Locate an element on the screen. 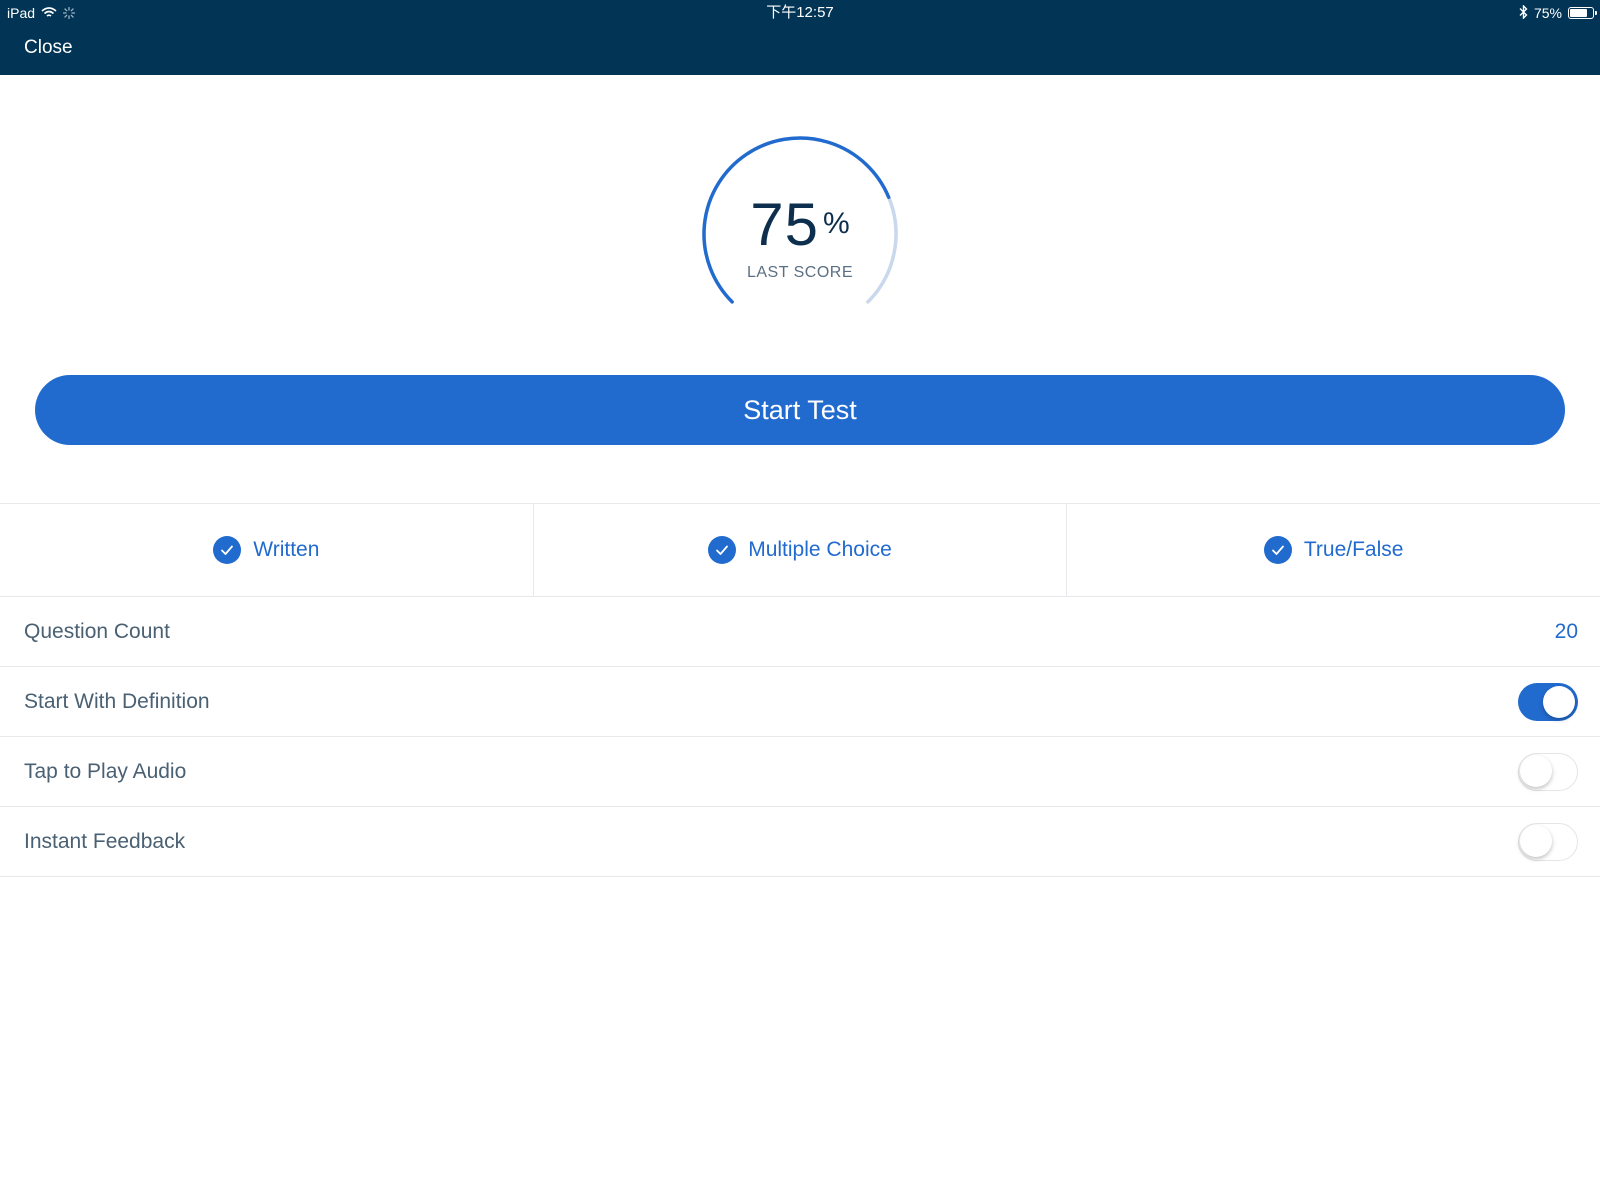 The height and width of the screenshot is (1199, 1600). tap-to-play-audio-row: Tap to Play Audio is located at coordinates (800, 772).